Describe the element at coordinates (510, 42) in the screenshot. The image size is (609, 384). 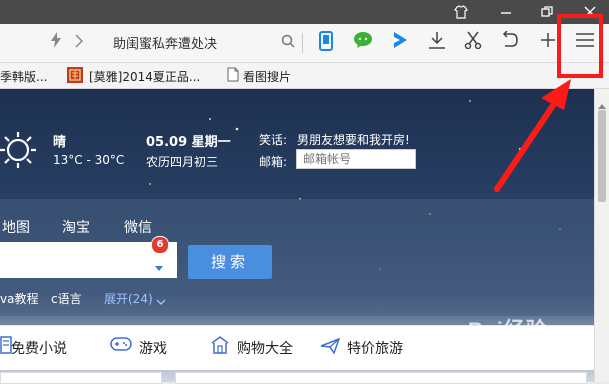
I see `undo-icon` at that location.